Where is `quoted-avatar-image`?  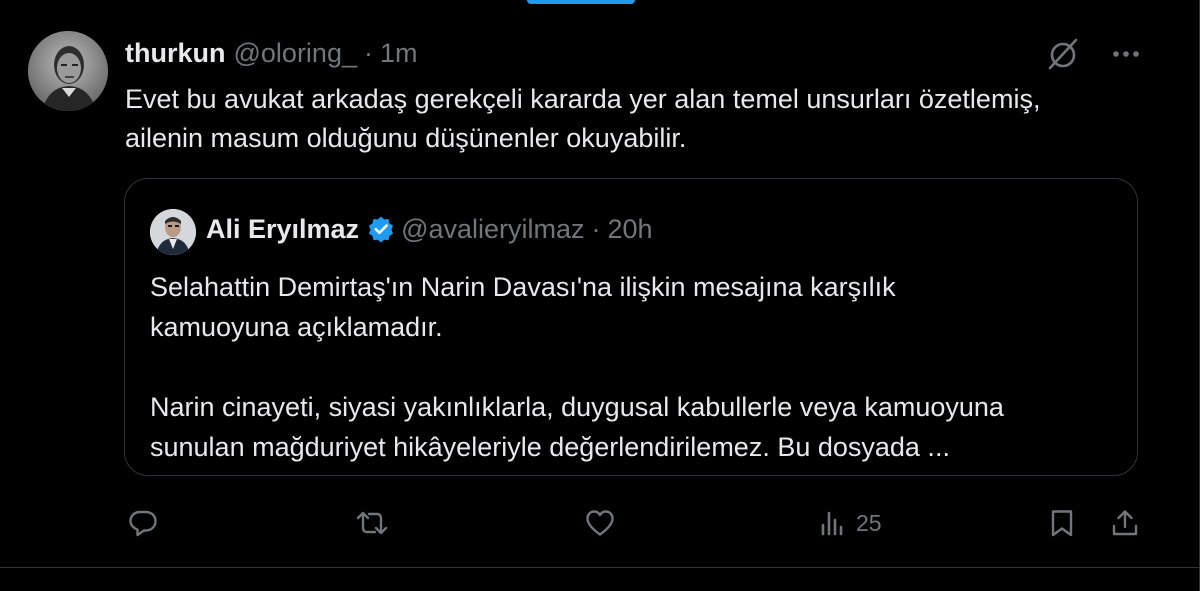 quoted-avatar-image is located at coordinates (173, 232).